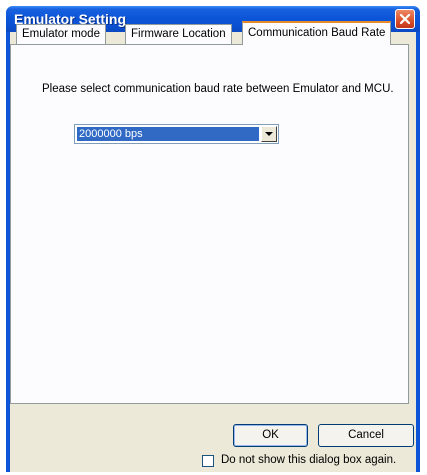  I want to click on do-not-show-label: Do not show this dialog box again., so click(309, 460).